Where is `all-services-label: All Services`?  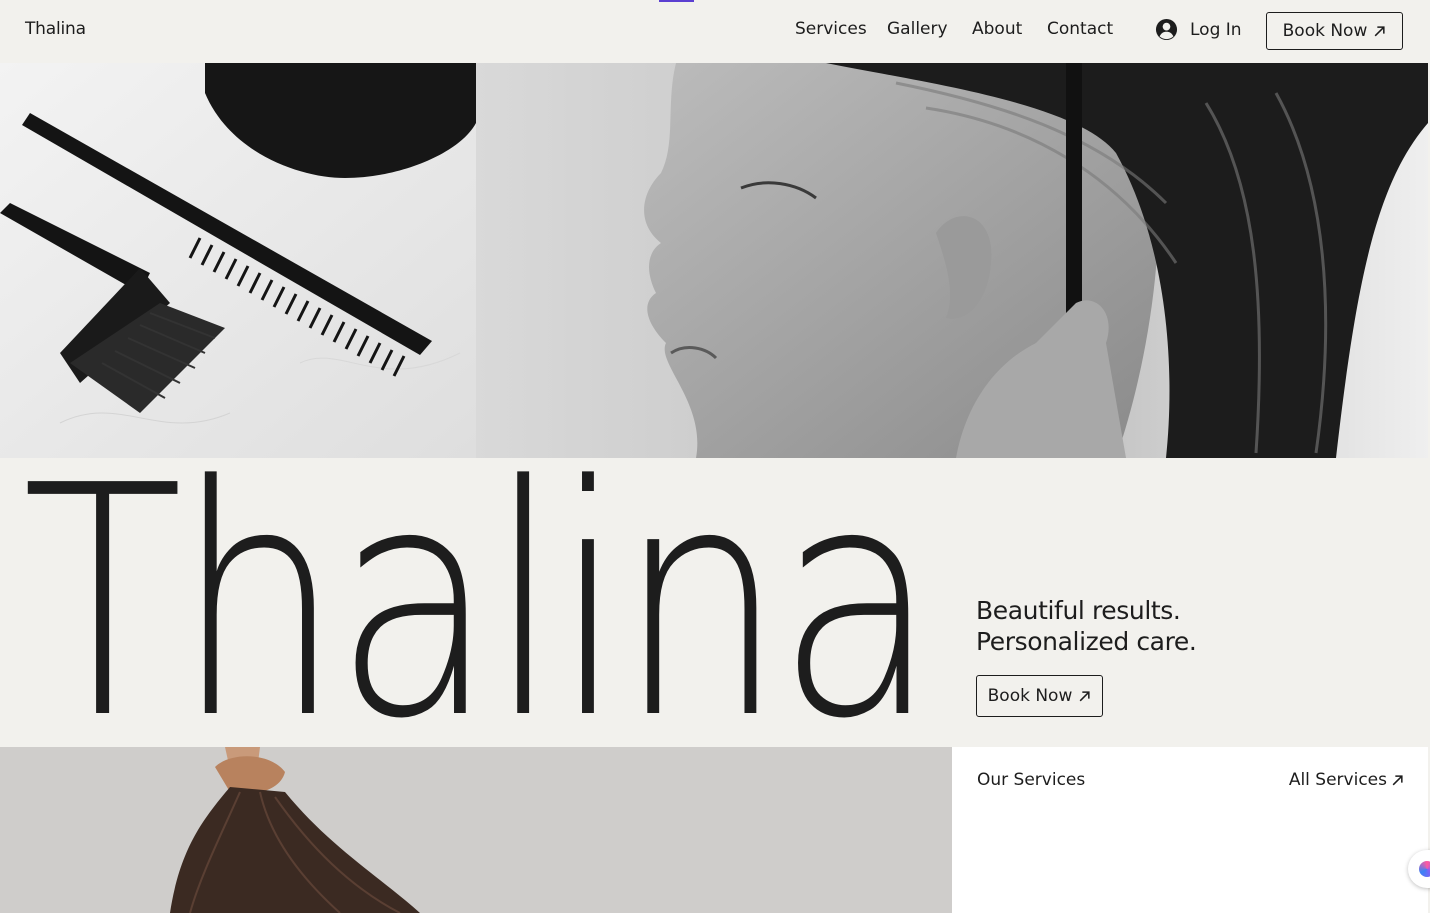 all-services-label: All Services is located at coordinates (1337, 780).